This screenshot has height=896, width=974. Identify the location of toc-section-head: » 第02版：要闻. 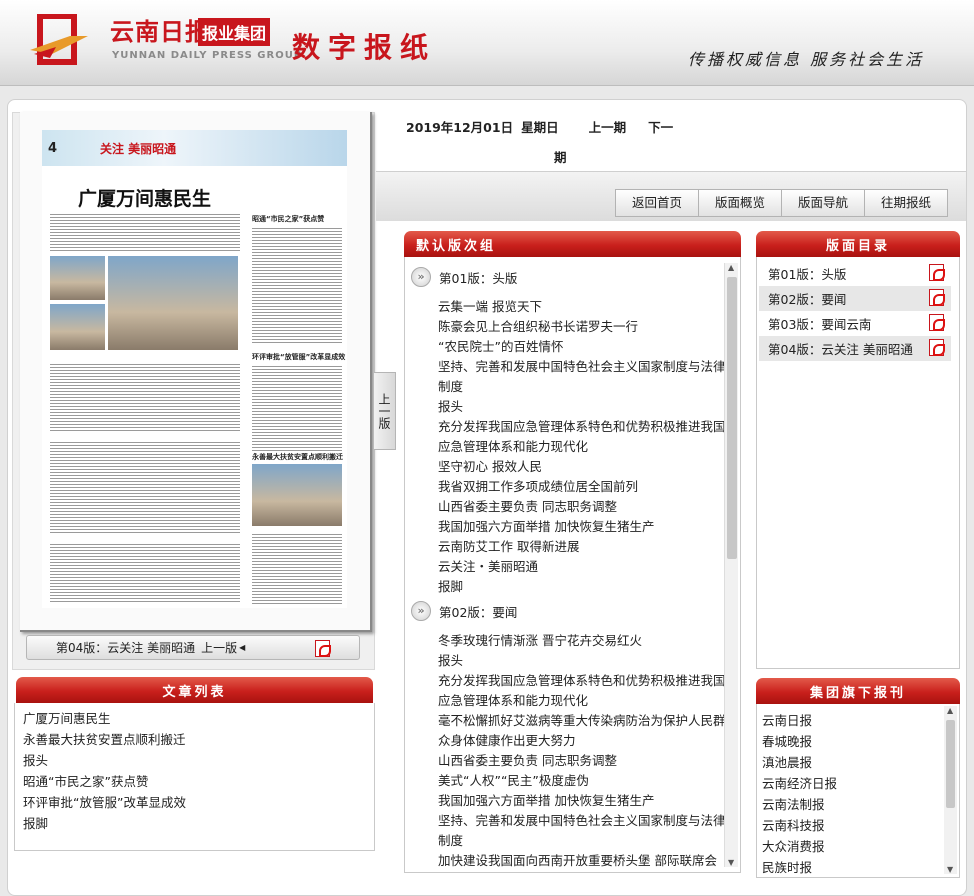
(464, 611).